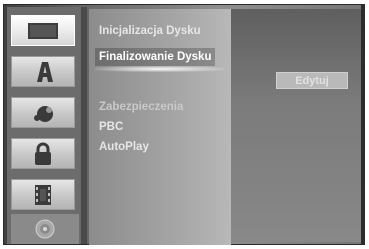  Describe the element at coordinates (362, 125) in the screenshot. I see `frame-edge` at that location.